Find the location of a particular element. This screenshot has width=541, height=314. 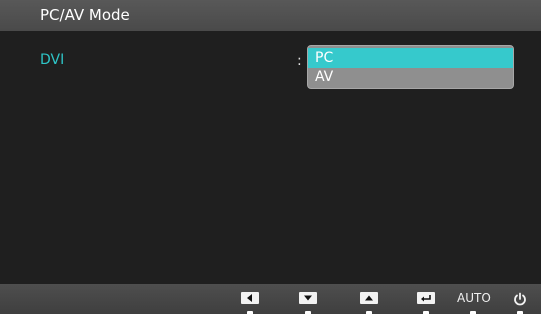

setting-label: DVI is located at coordinates (52, 60).